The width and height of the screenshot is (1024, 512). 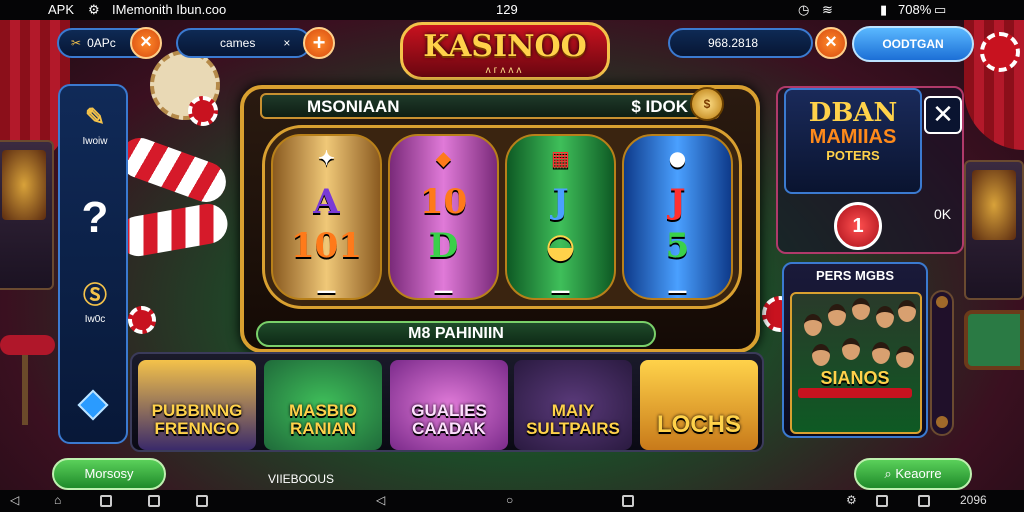 I want to click on promo-banner: DBAN MAMIIAS POTERS, so click(x=853, y=141).